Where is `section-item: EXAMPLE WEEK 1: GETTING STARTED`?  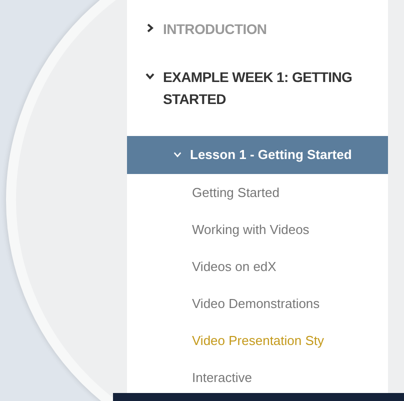
section-item: EXAMPLE WEEK 1: GETTING STARTED is located at coordinates (257, 88).